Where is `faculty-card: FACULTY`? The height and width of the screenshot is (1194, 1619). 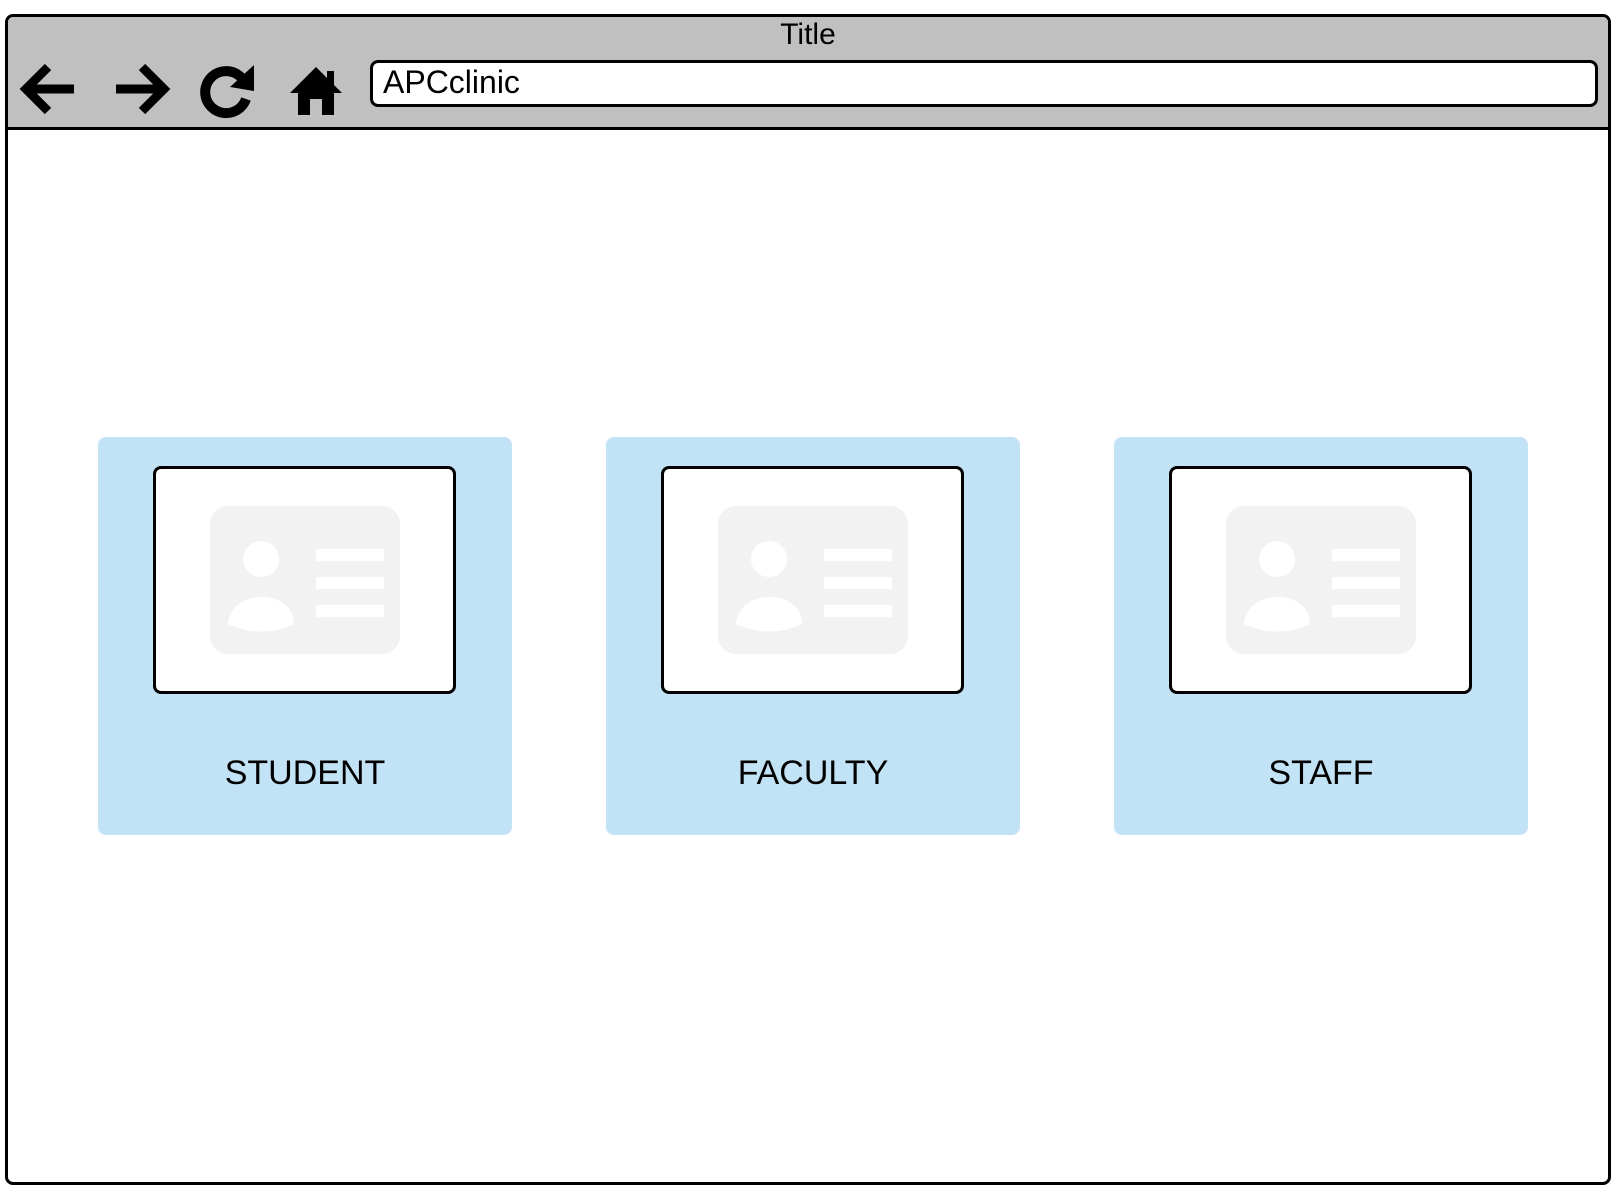 faculty-card: FACULTY is located at coordinates (813, 636).